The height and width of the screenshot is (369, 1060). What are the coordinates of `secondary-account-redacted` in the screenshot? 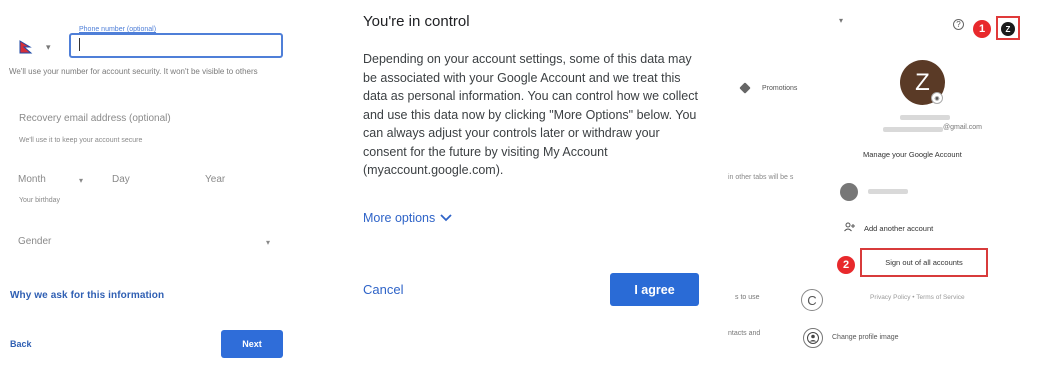 It's located at (888, 191).